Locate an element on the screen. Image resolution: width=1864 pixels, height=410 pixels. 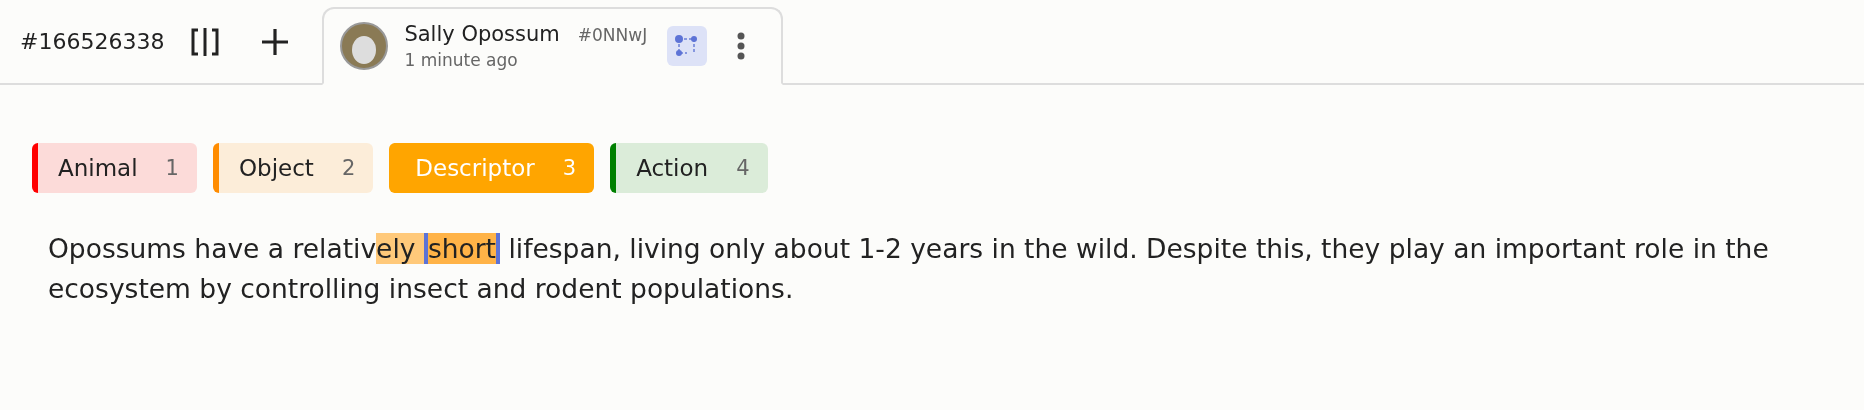
label-button: Animal 1 is located at coordinates (114, 168).